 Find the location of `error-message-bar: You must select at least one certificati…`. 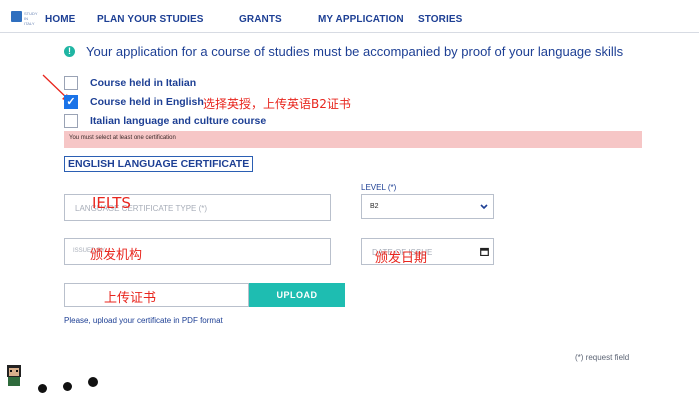

error-message-bar: You must select at least one certificati… is located at coordinates (353, 139).